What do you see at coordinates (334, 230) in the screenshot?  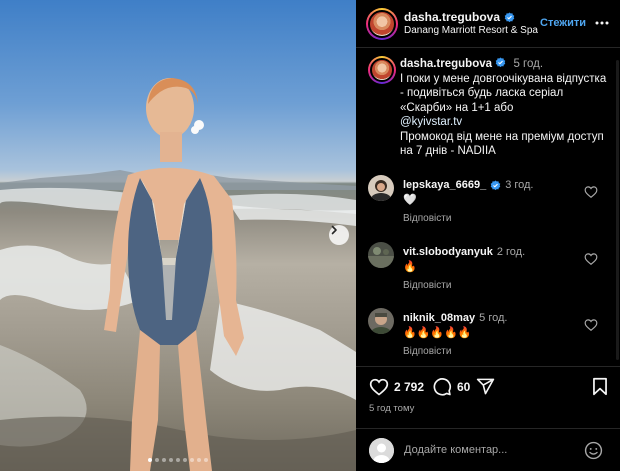 I see `chevron-right-icon` at bounding box center [334, 230].